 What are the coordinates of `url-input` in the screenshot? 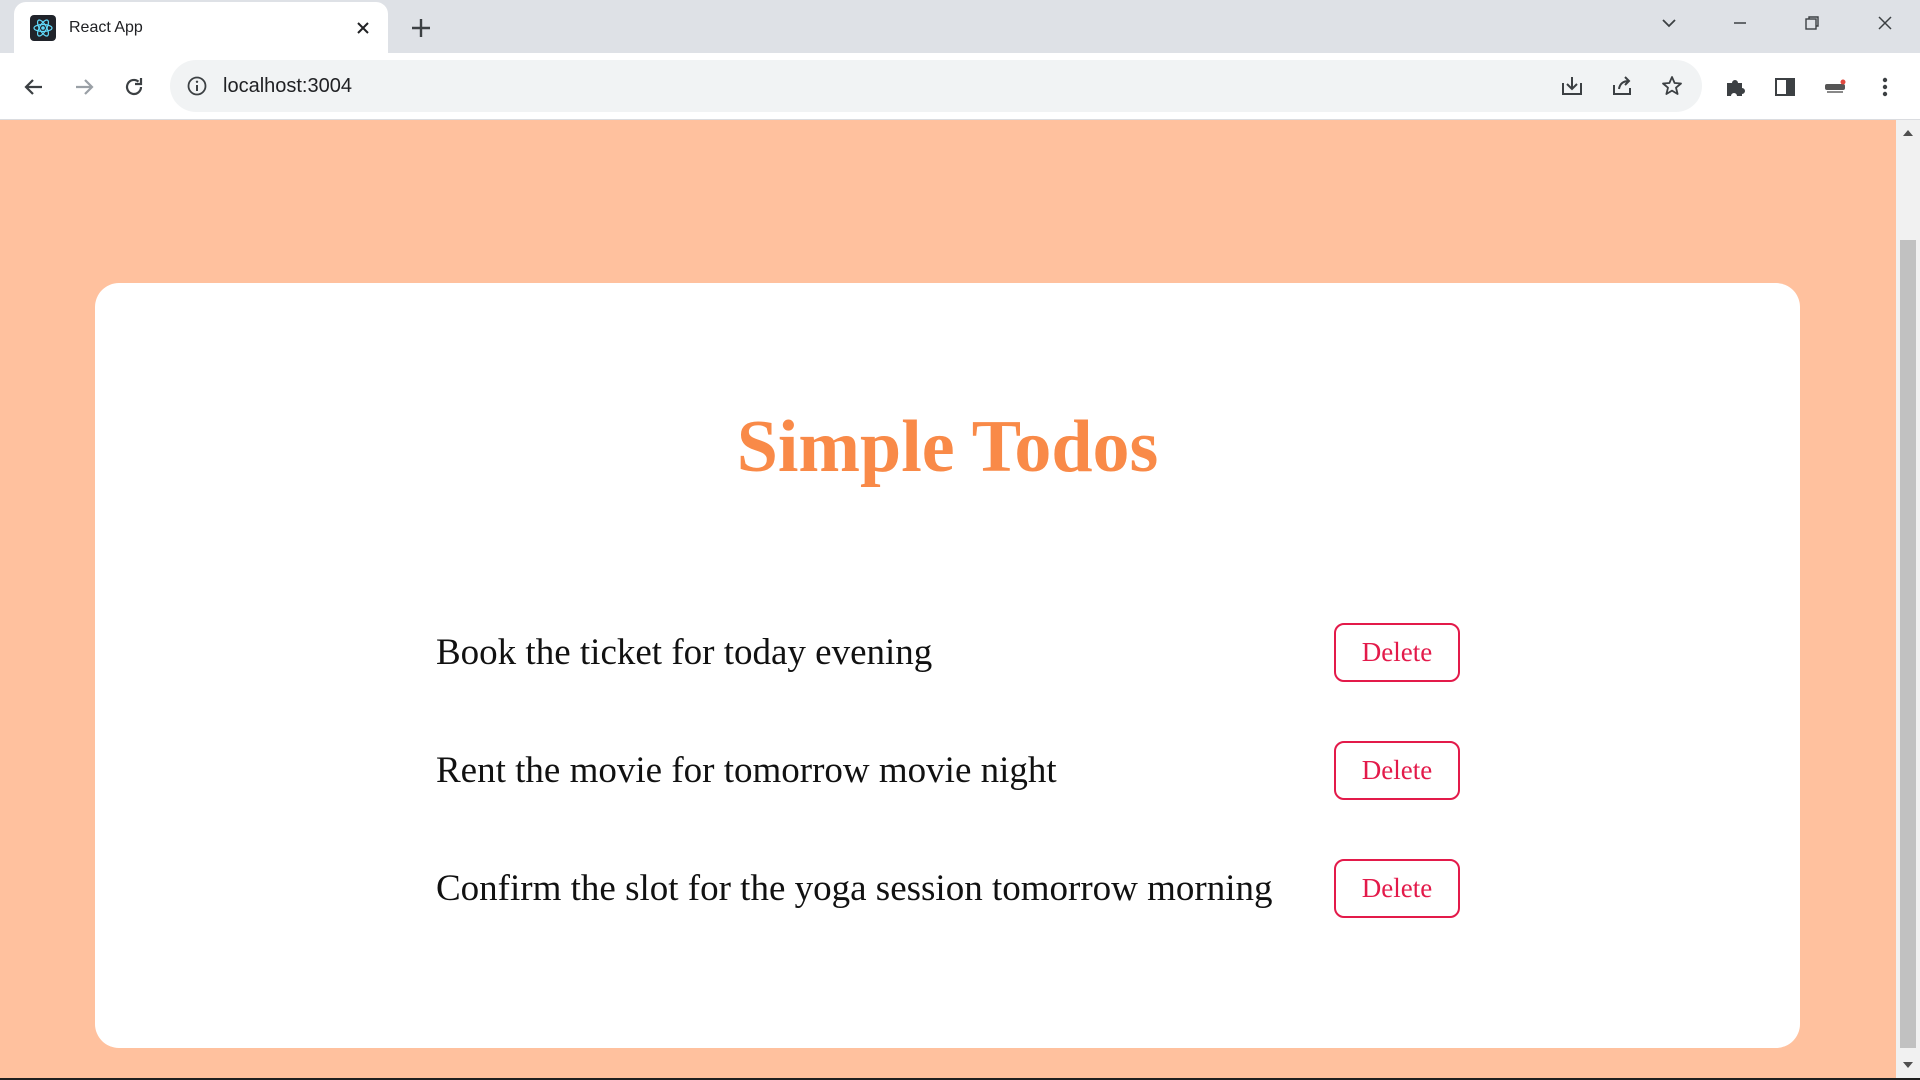 It's located at (823, 86).